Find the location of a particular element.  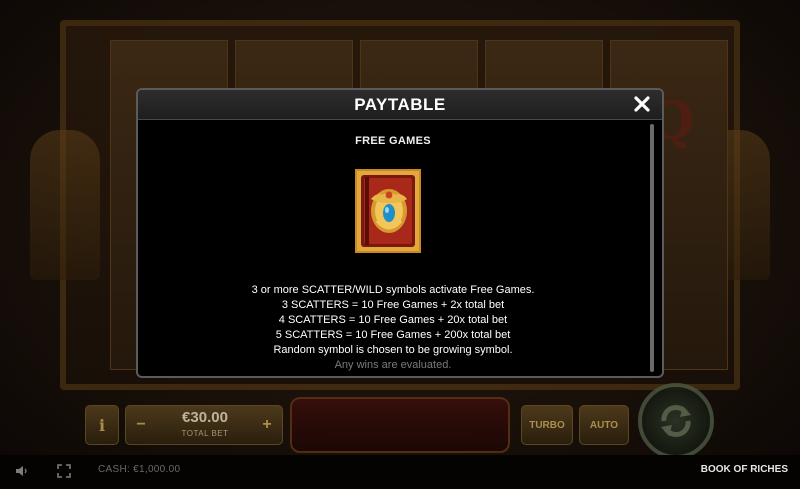

scrollbar-thumb is located at coordinates (652, 248).